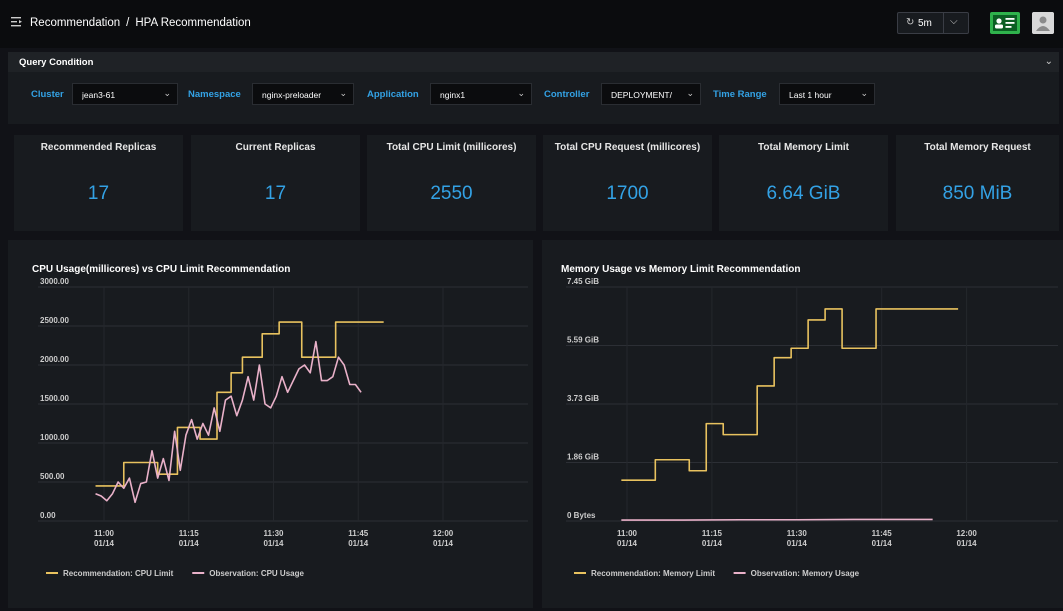 The height and width of the screenshot is (611, 1063). What do you see at coordinates (451, 147) in the screenshot?
I see `stat-title: Total CPU Limit (millicores)` at bounding box center [451, 147].